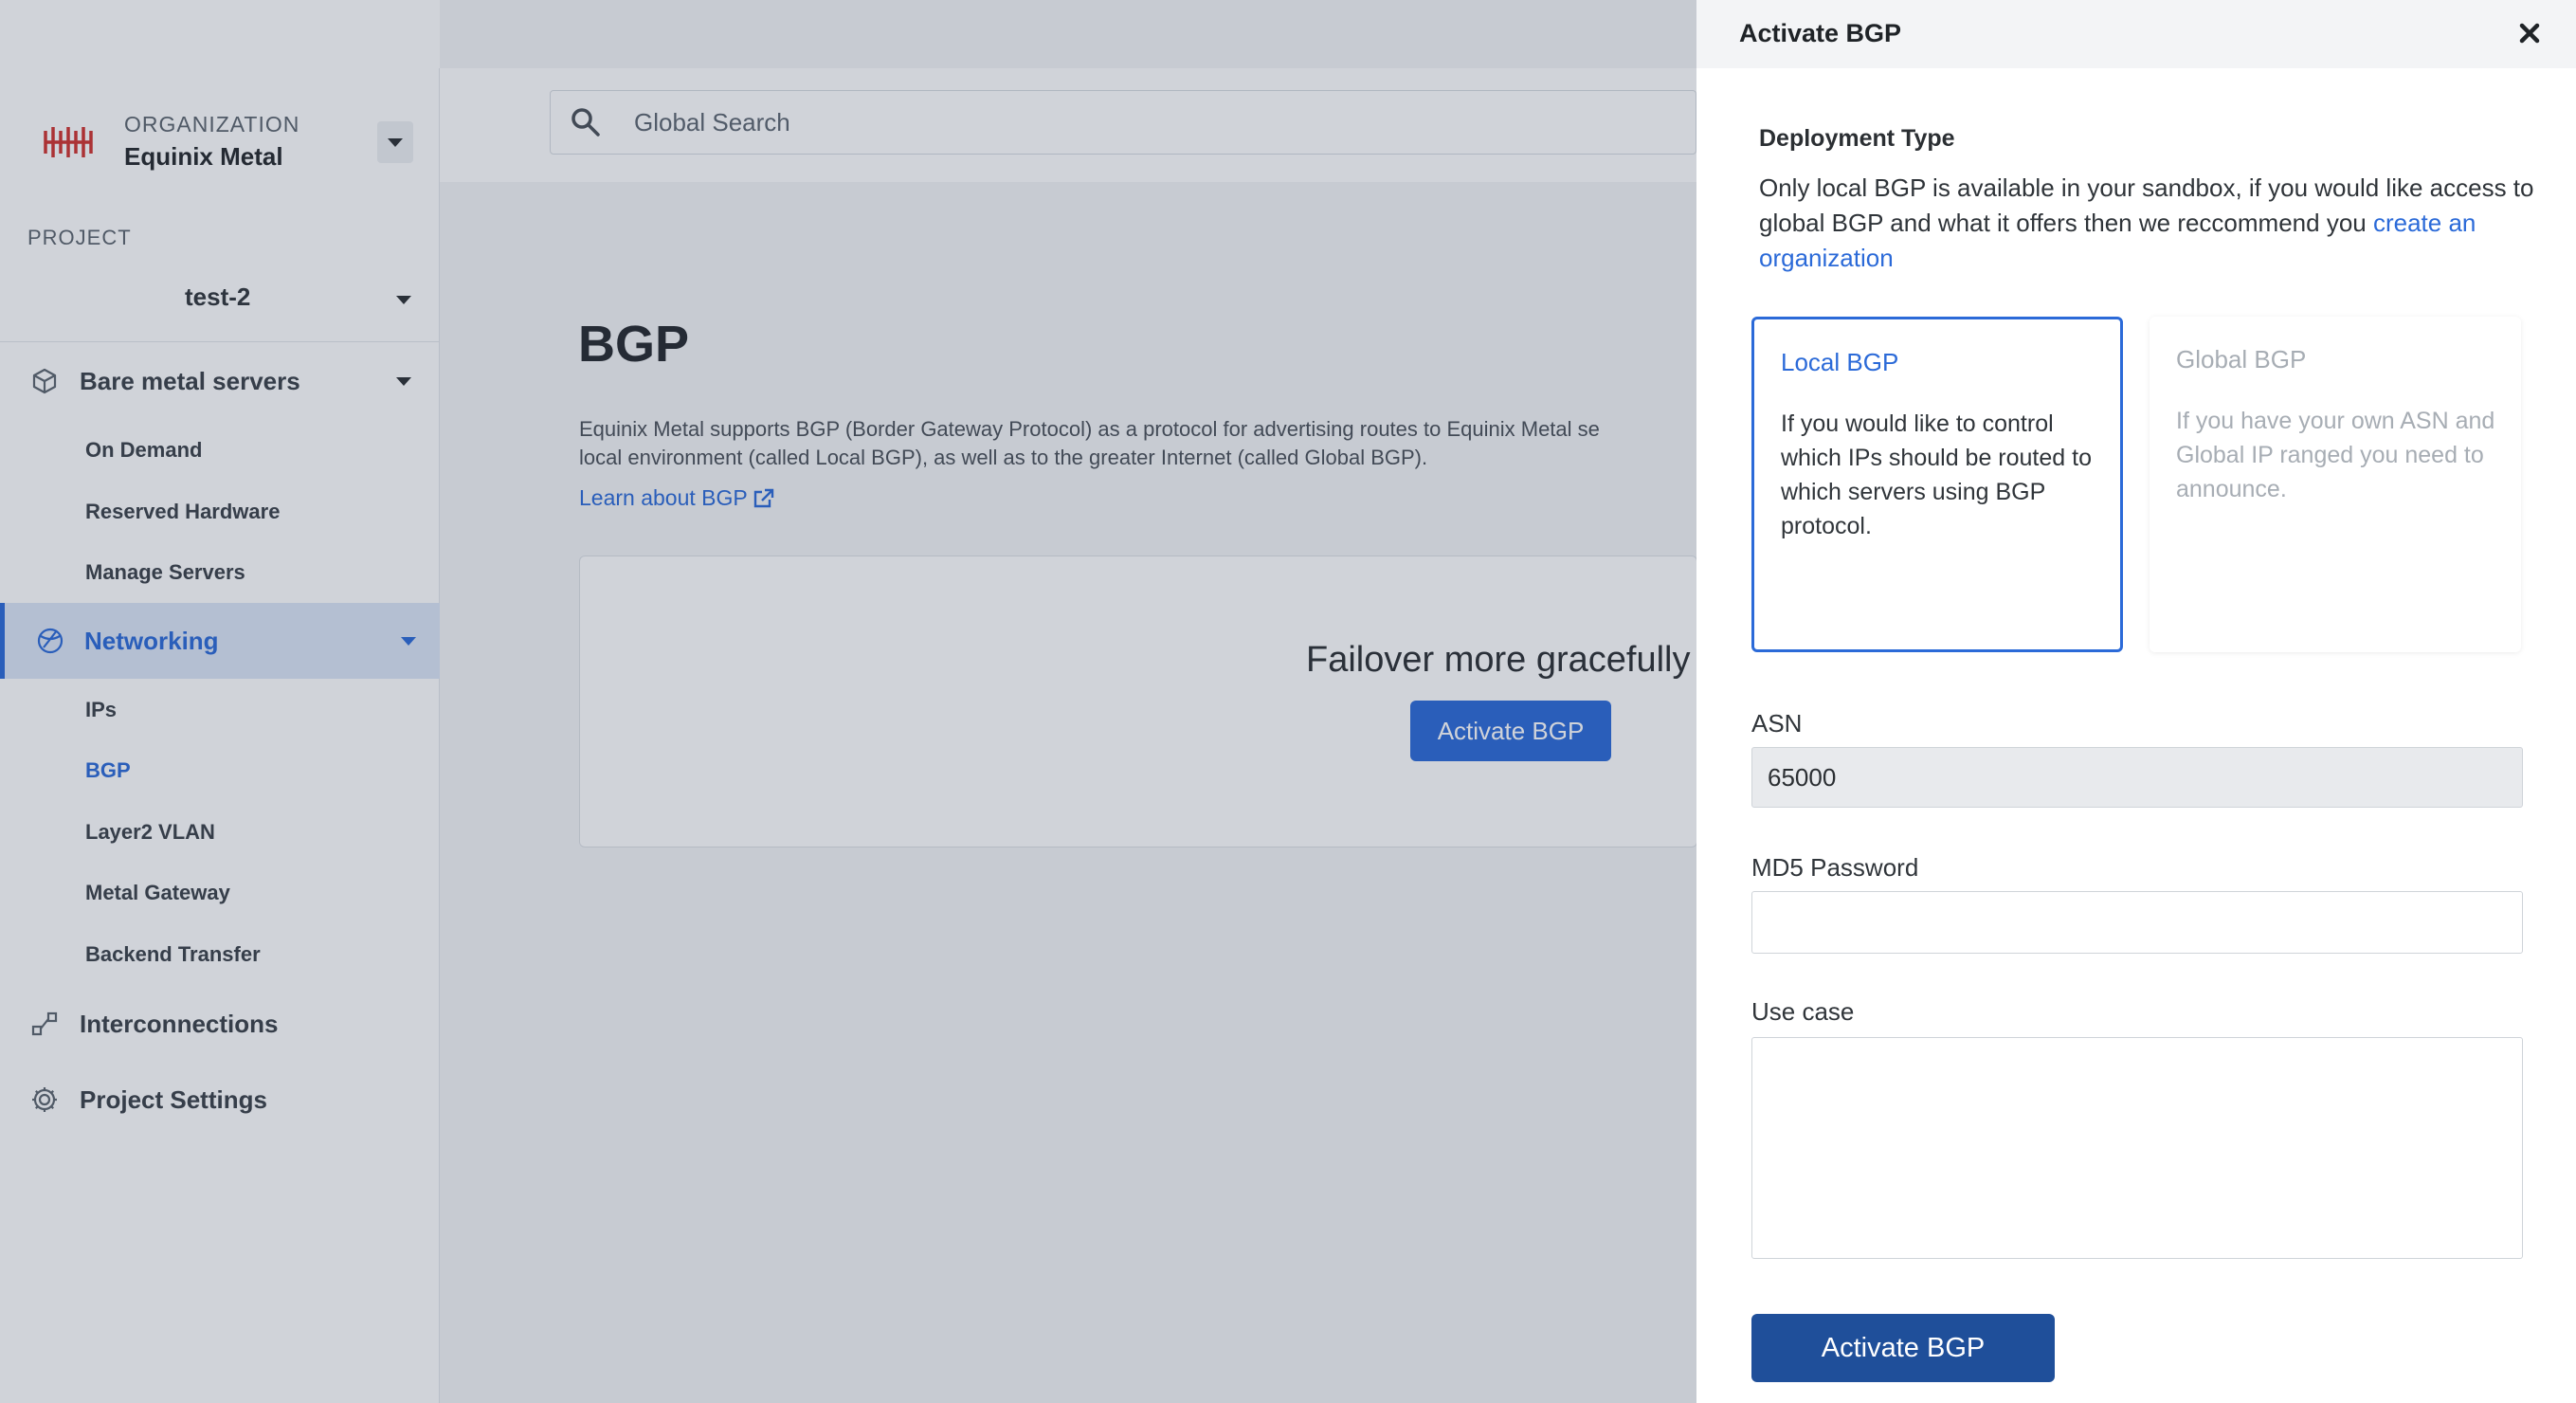  I want to click on option-title: Local BGP, so click(1840, 362).